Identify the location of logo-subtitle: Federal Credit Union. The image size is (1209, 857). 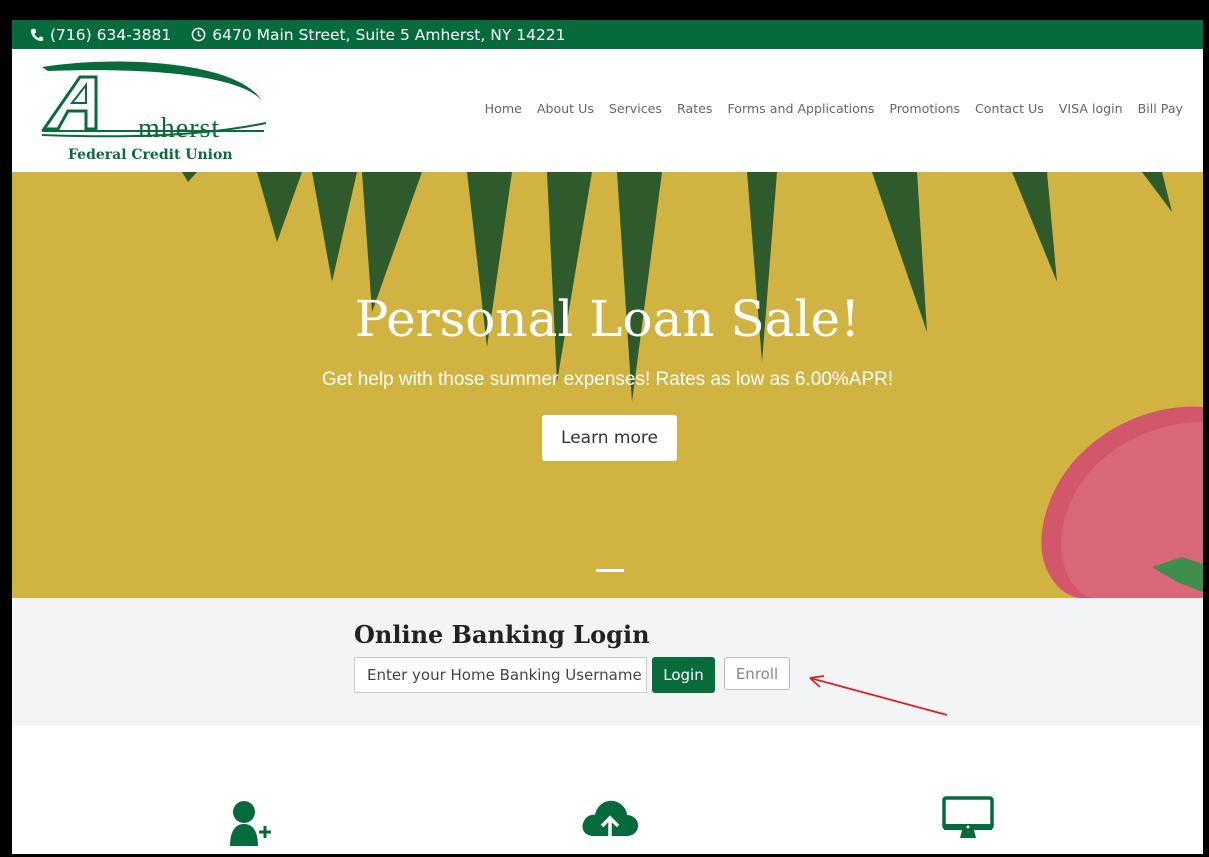
(150, 155).